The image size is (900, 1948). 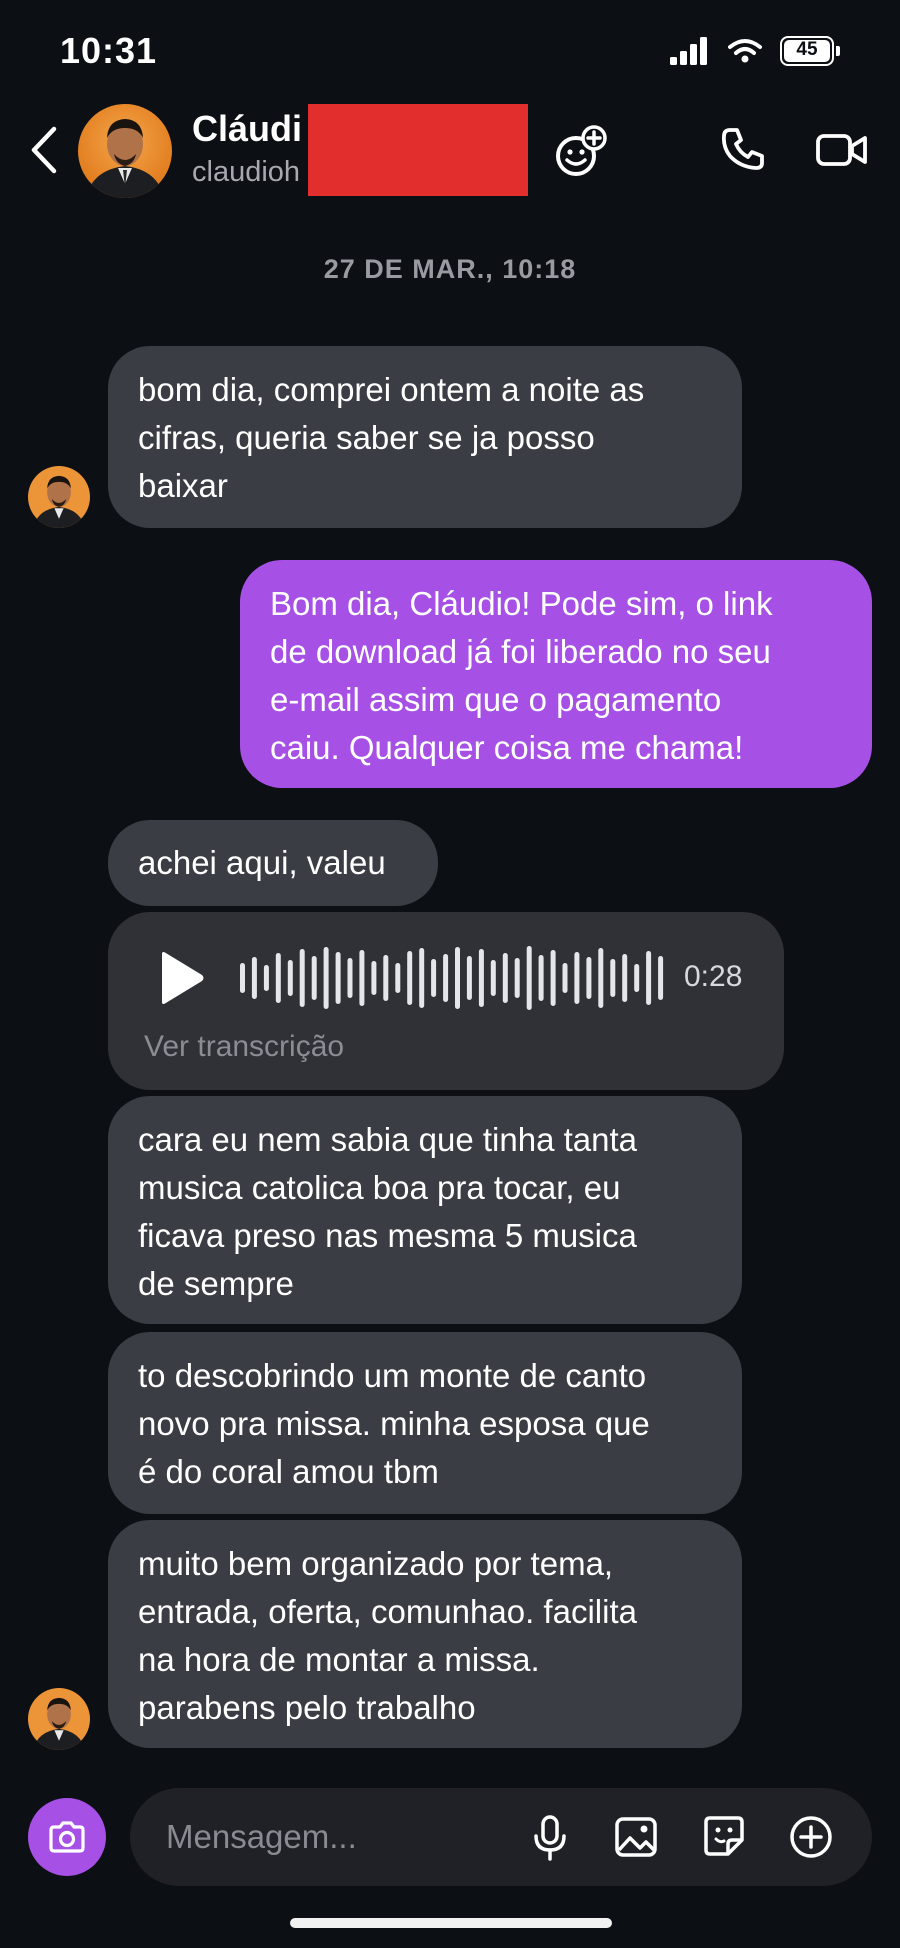 What do you see at coordinates (387, 1611) in the screenshot?
I see `message-line: entrada, oferta, comunhao. facilita` at bounding box center [387, 1611].